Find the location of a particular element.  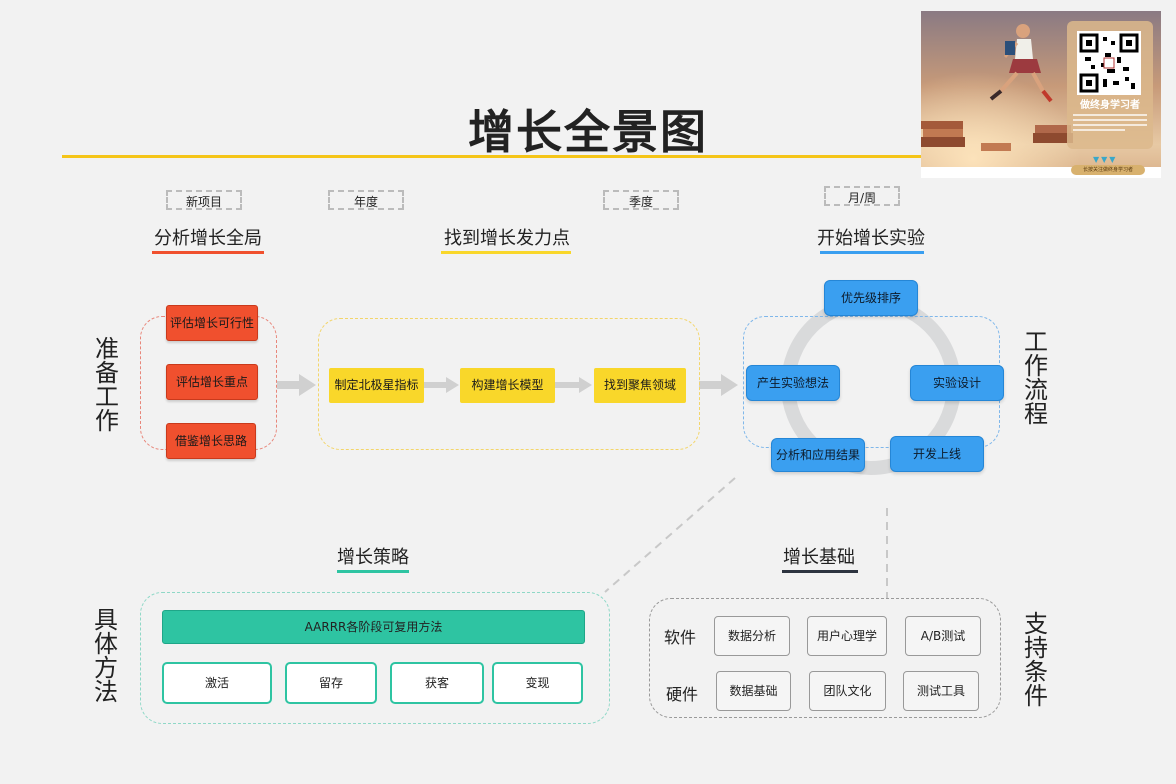

tag-quarterly: 季度 is located at coordinates (641, 200).